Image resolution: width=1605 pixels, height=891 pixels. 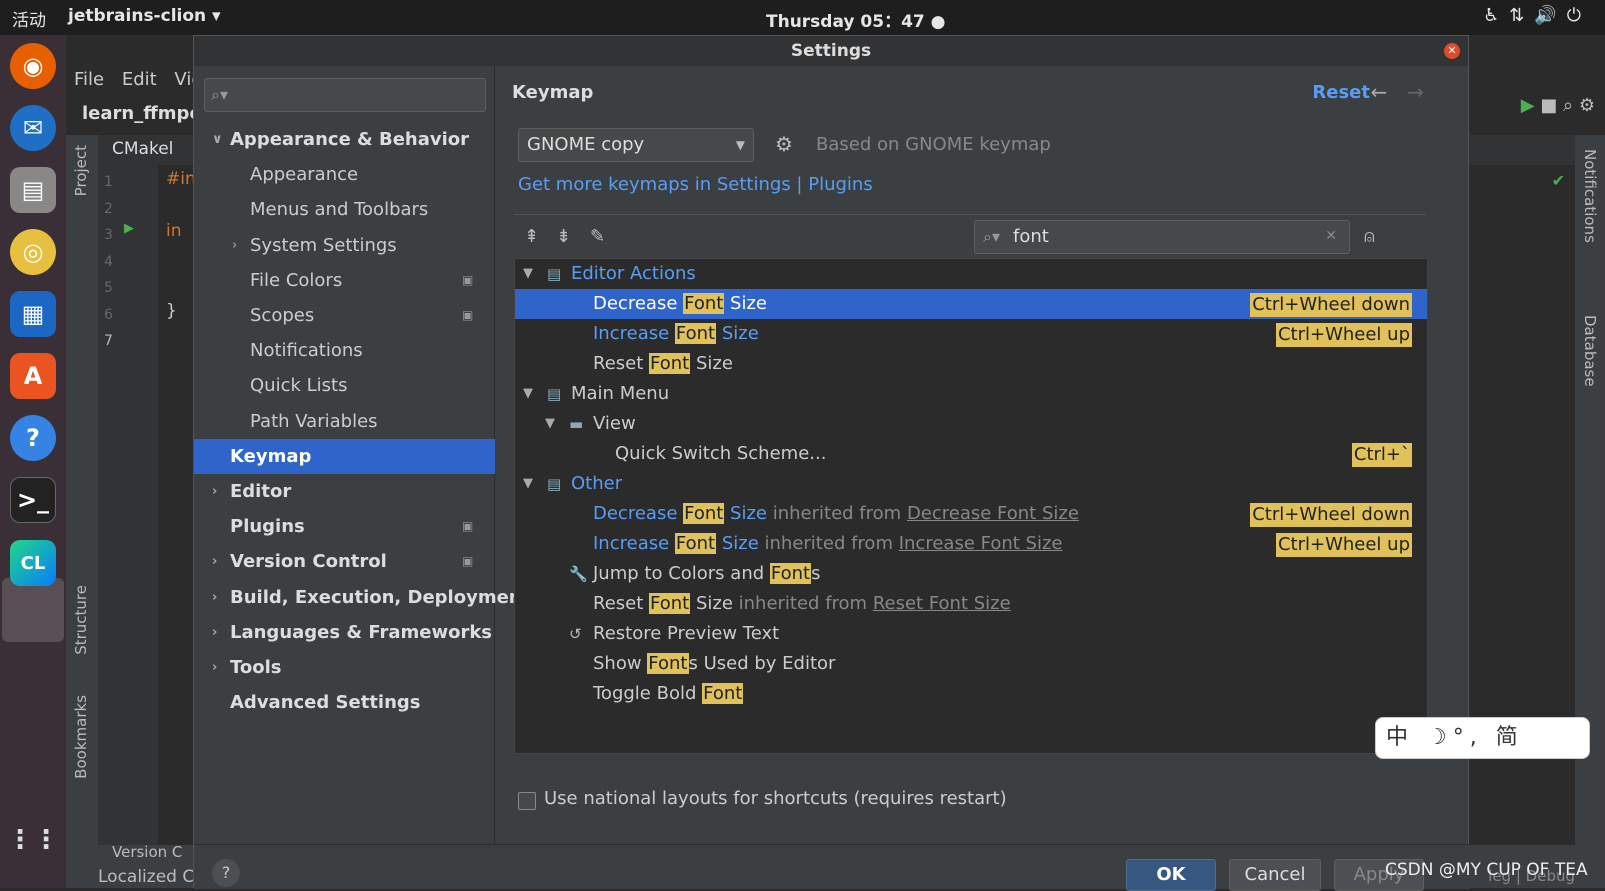 What do you see at coordinates (1548, 105) in the screenshot?
I see `stop-icon: ■` at bounding box center [1548, 105].